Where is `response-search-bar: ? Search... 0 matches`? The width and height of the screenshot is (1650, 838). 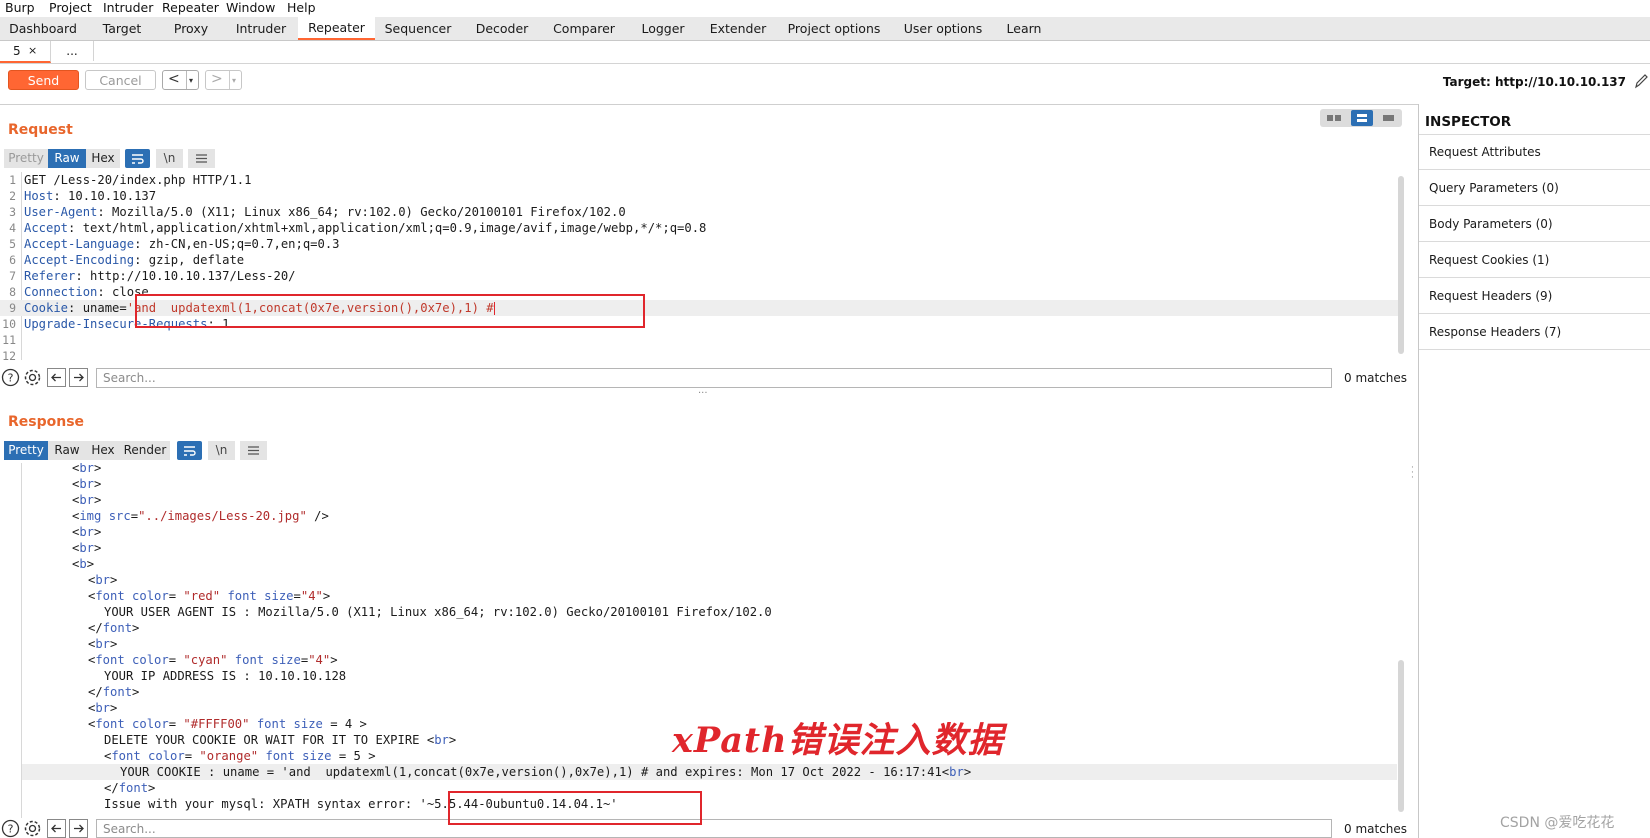
response-search-bar: ? Search... 0 matches is located at coordinates (709, 828).